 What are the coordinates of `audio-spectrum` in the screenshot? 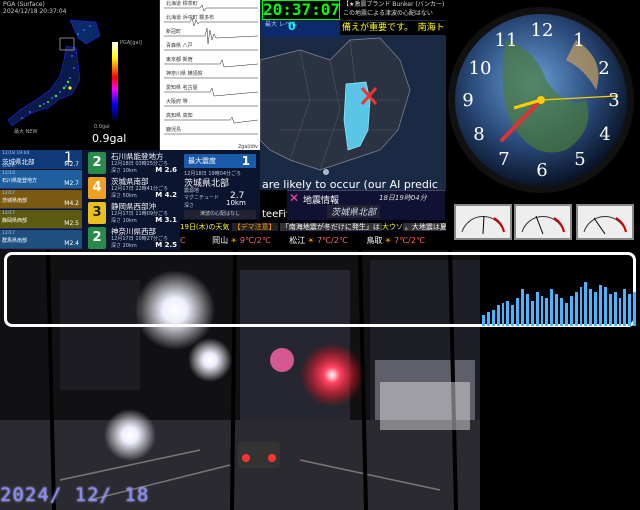 It's located at (558, 303).